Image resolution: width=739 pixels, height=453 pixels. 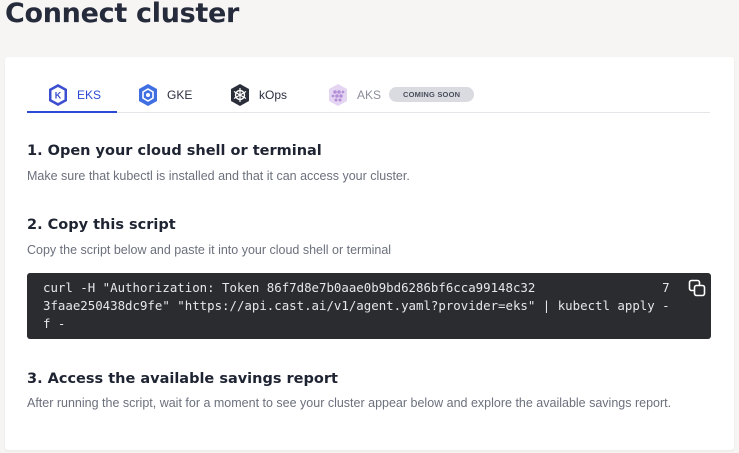 I want to click on coming-soon-badge: COMING SOON, so click(x=432, y=94).